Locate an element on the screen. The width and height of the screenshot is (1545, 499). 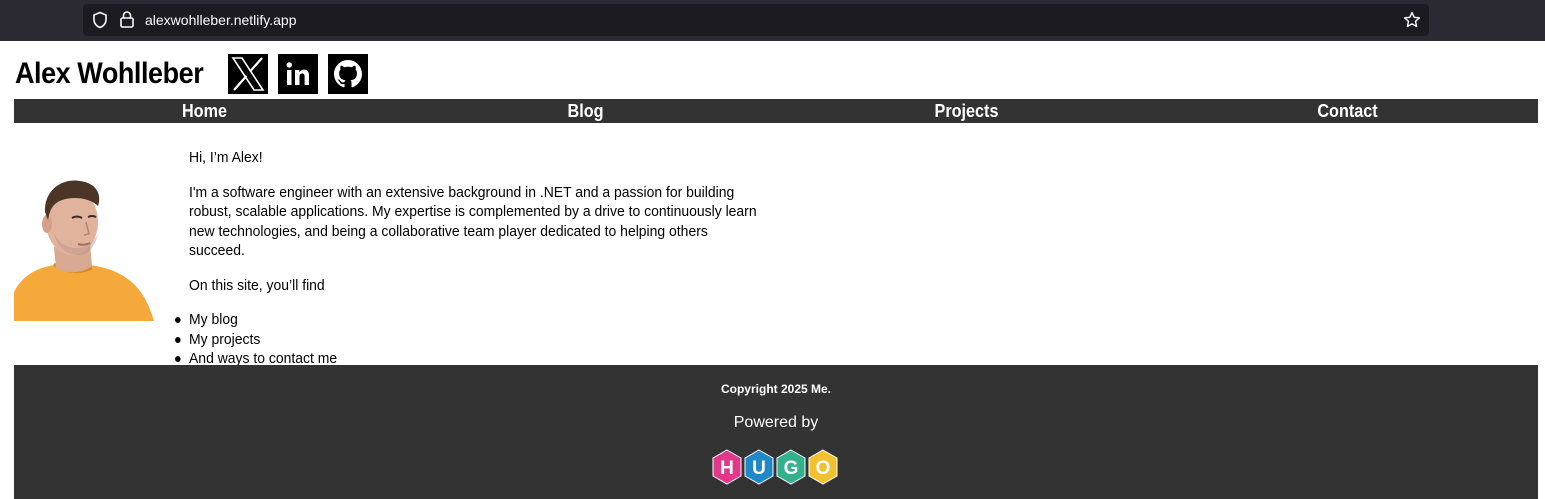
svg-text: U is located at coordinates (759, 468).